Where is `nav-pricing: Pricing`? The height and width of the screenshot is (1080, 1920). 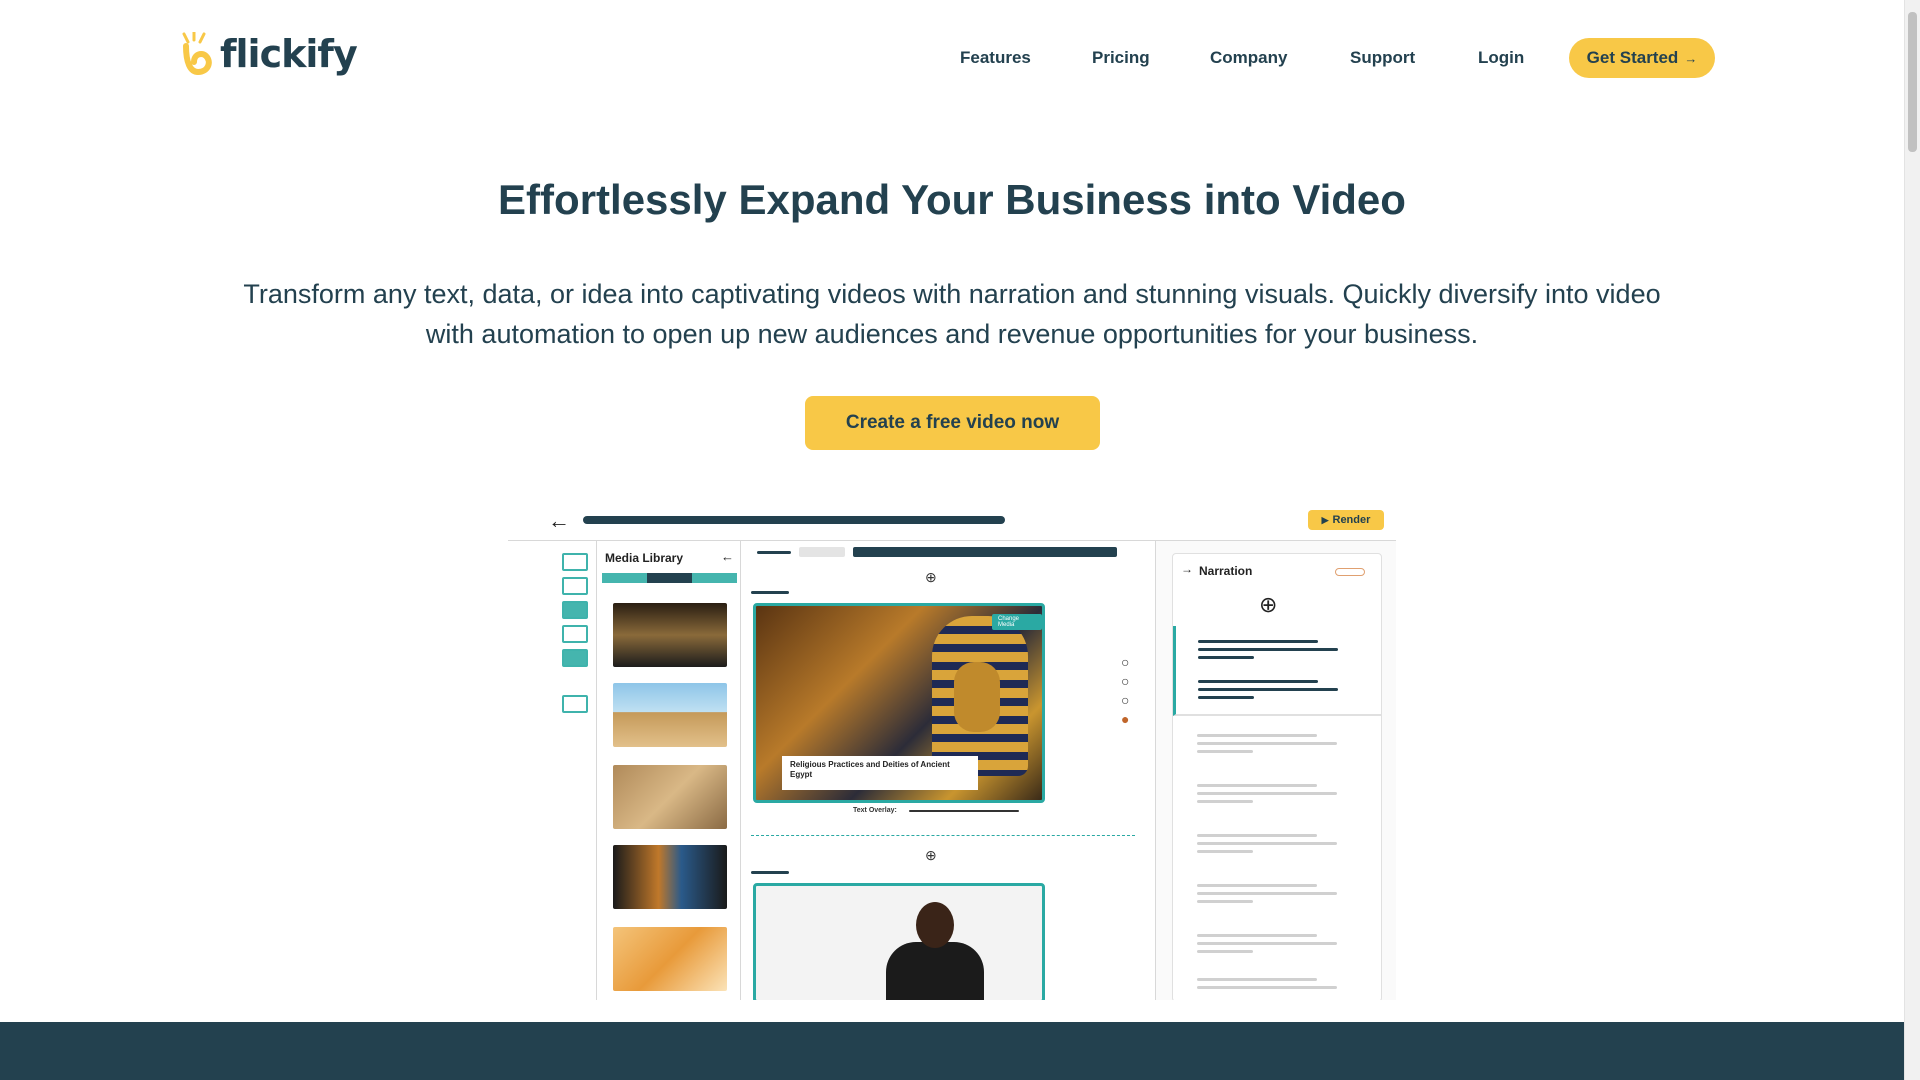
nav-pricing: Pricing is located at coordinates (1121, 58).